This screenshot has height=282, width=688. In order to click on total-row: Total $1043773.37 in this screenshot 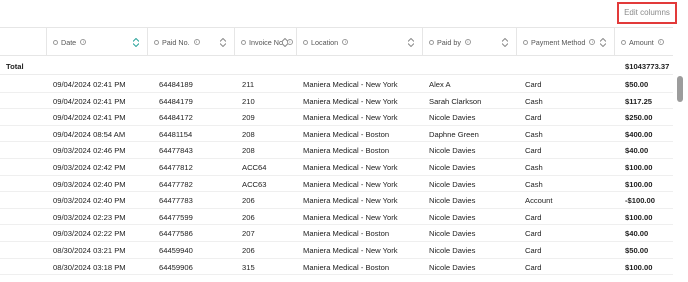, I will do `click(336, 65)`.